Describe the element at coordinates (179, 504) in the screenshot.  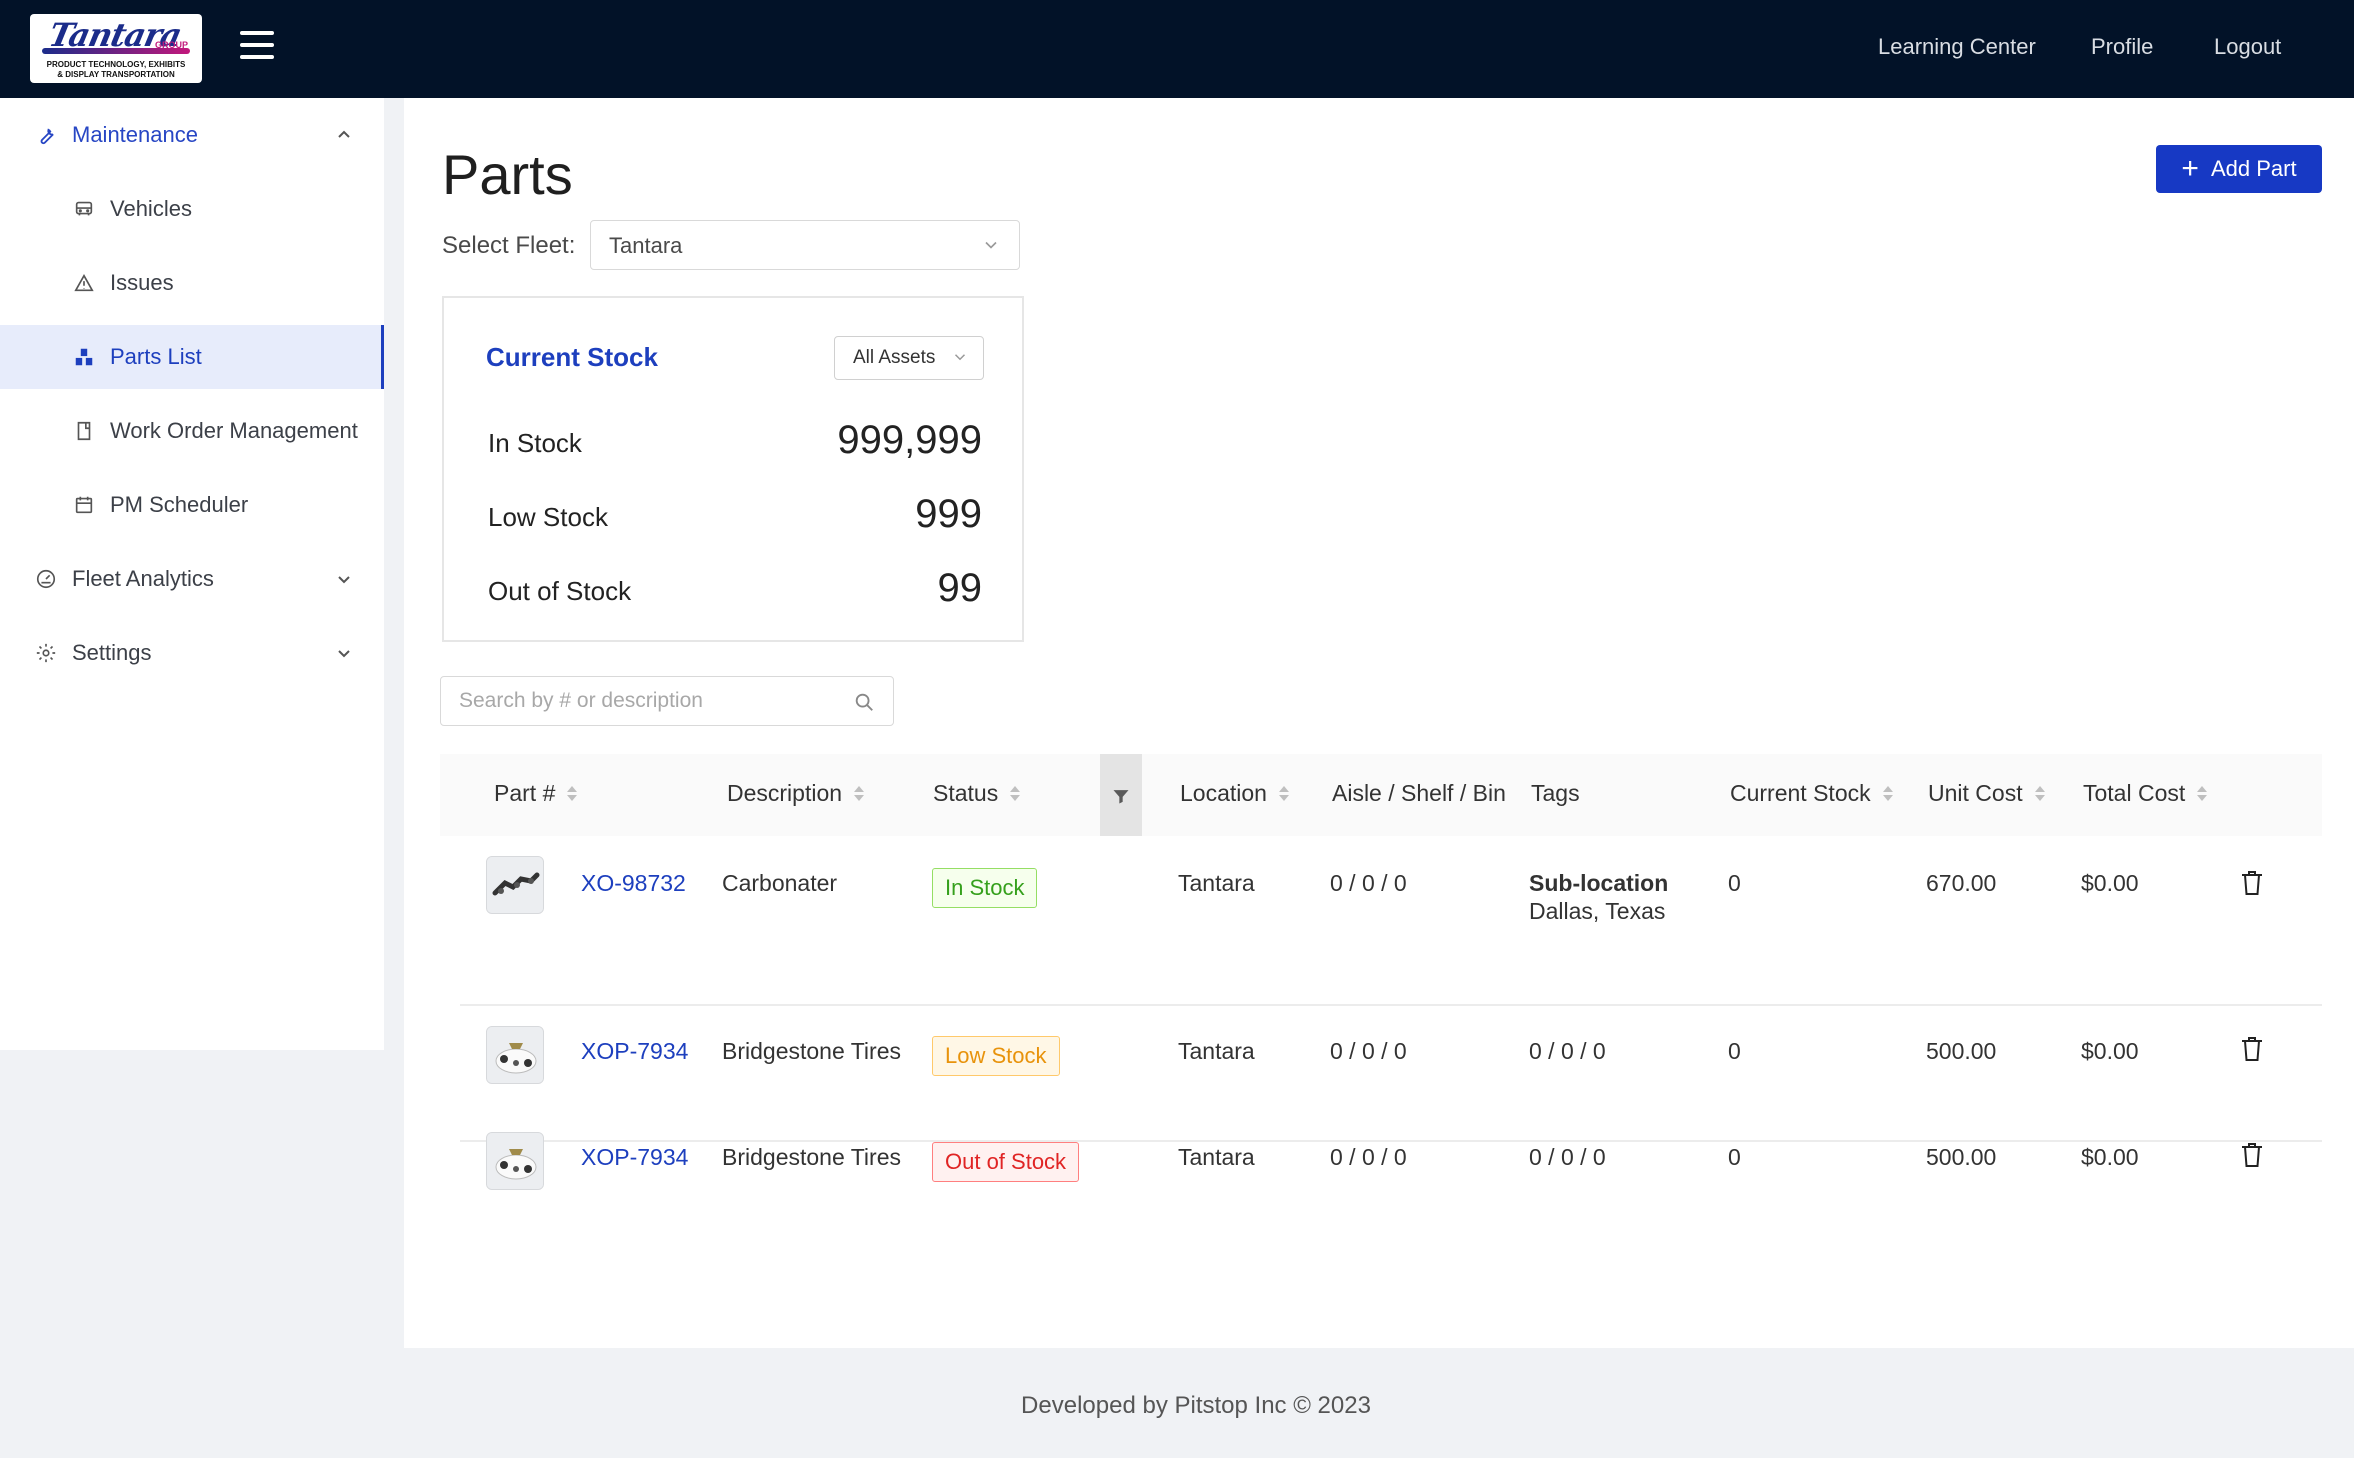
I see `sidebar-item-label: PM Scheduler` at that location.